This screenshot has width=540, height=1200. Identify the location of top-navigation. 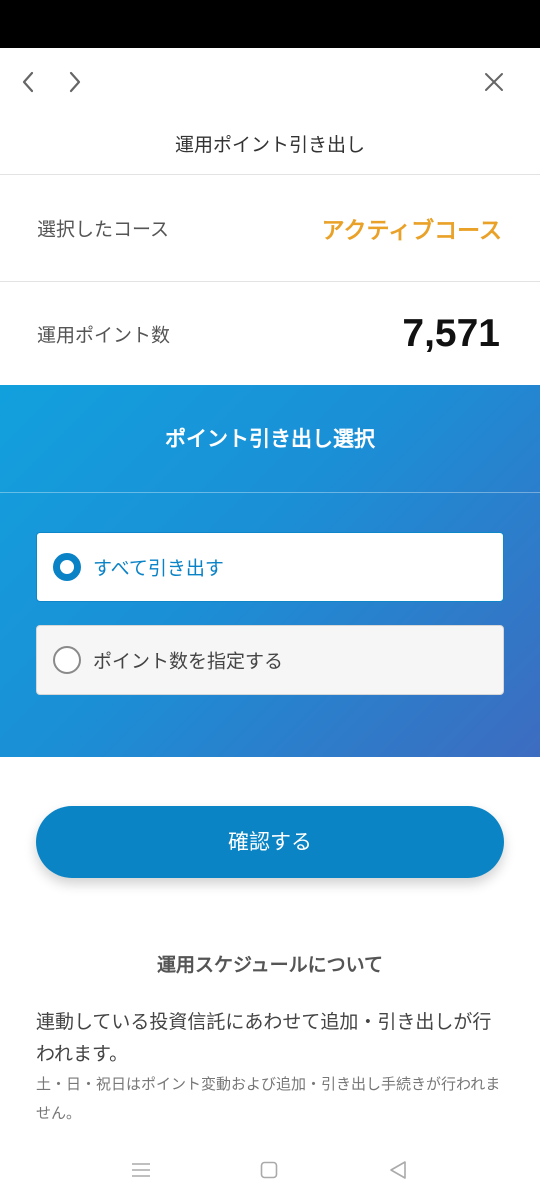
(270, 82).